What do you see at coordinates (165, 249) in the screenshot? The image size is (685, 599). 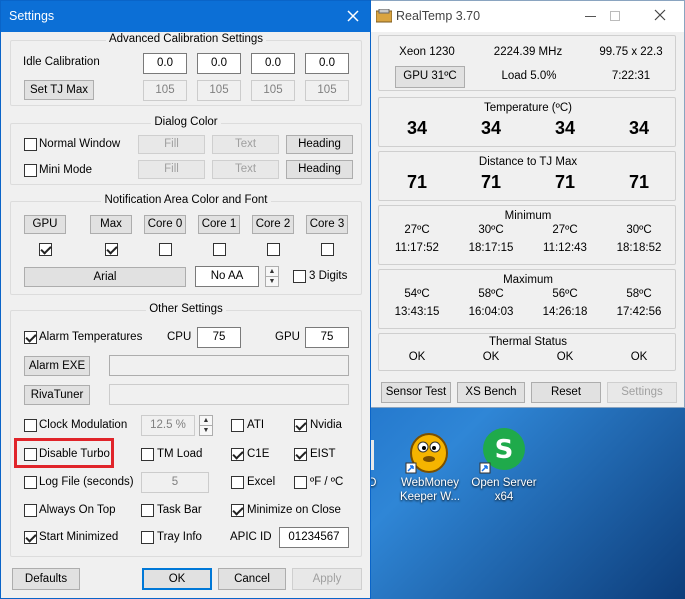 I see `notif-core0-checkbox` at bounding box center [165, 249].